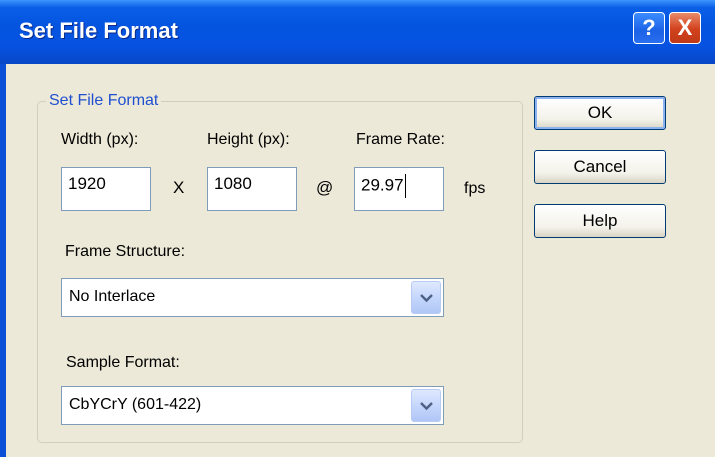  I want to click on frame-rate-input: 29.97, so click(399, 189).